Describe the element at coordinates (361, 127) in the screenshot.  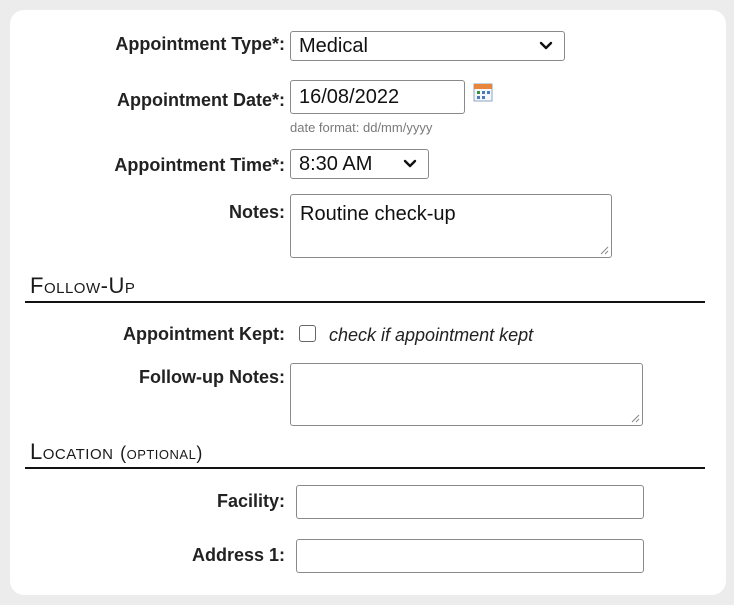
I see `date-format-hint: date format: dd/mm/yyyy` at that location.